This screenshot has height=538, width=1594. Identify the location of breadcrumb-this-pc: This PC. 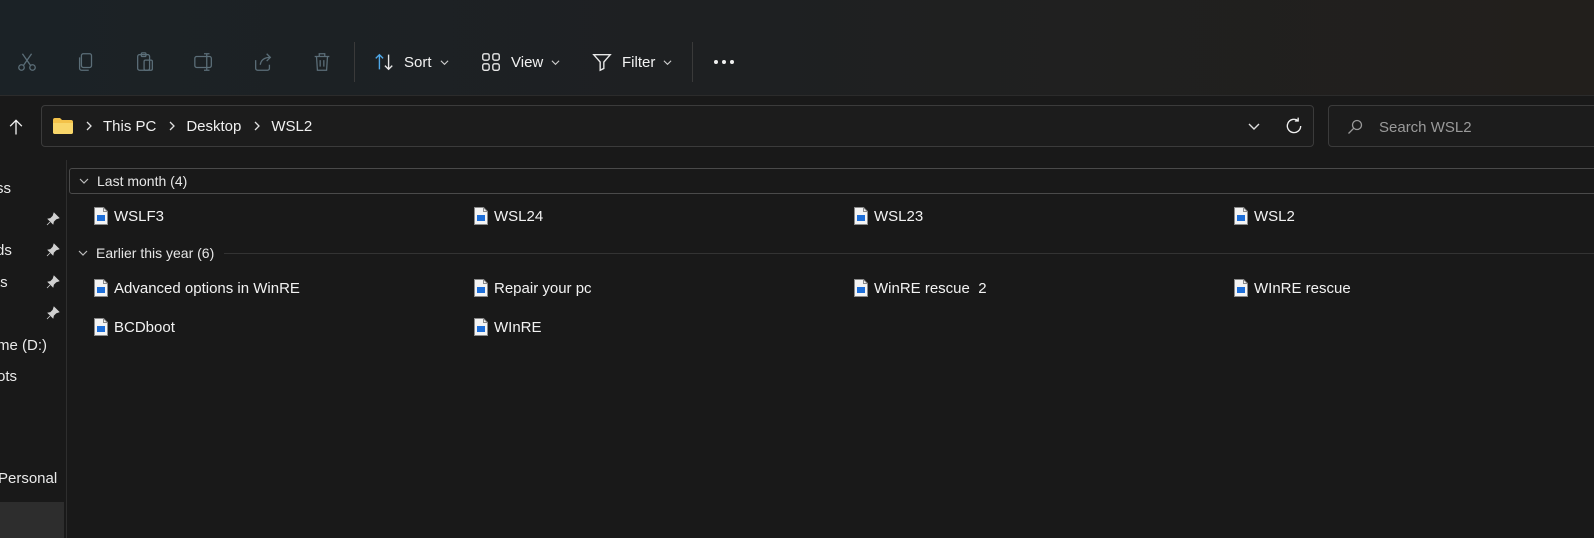
(129, 126).